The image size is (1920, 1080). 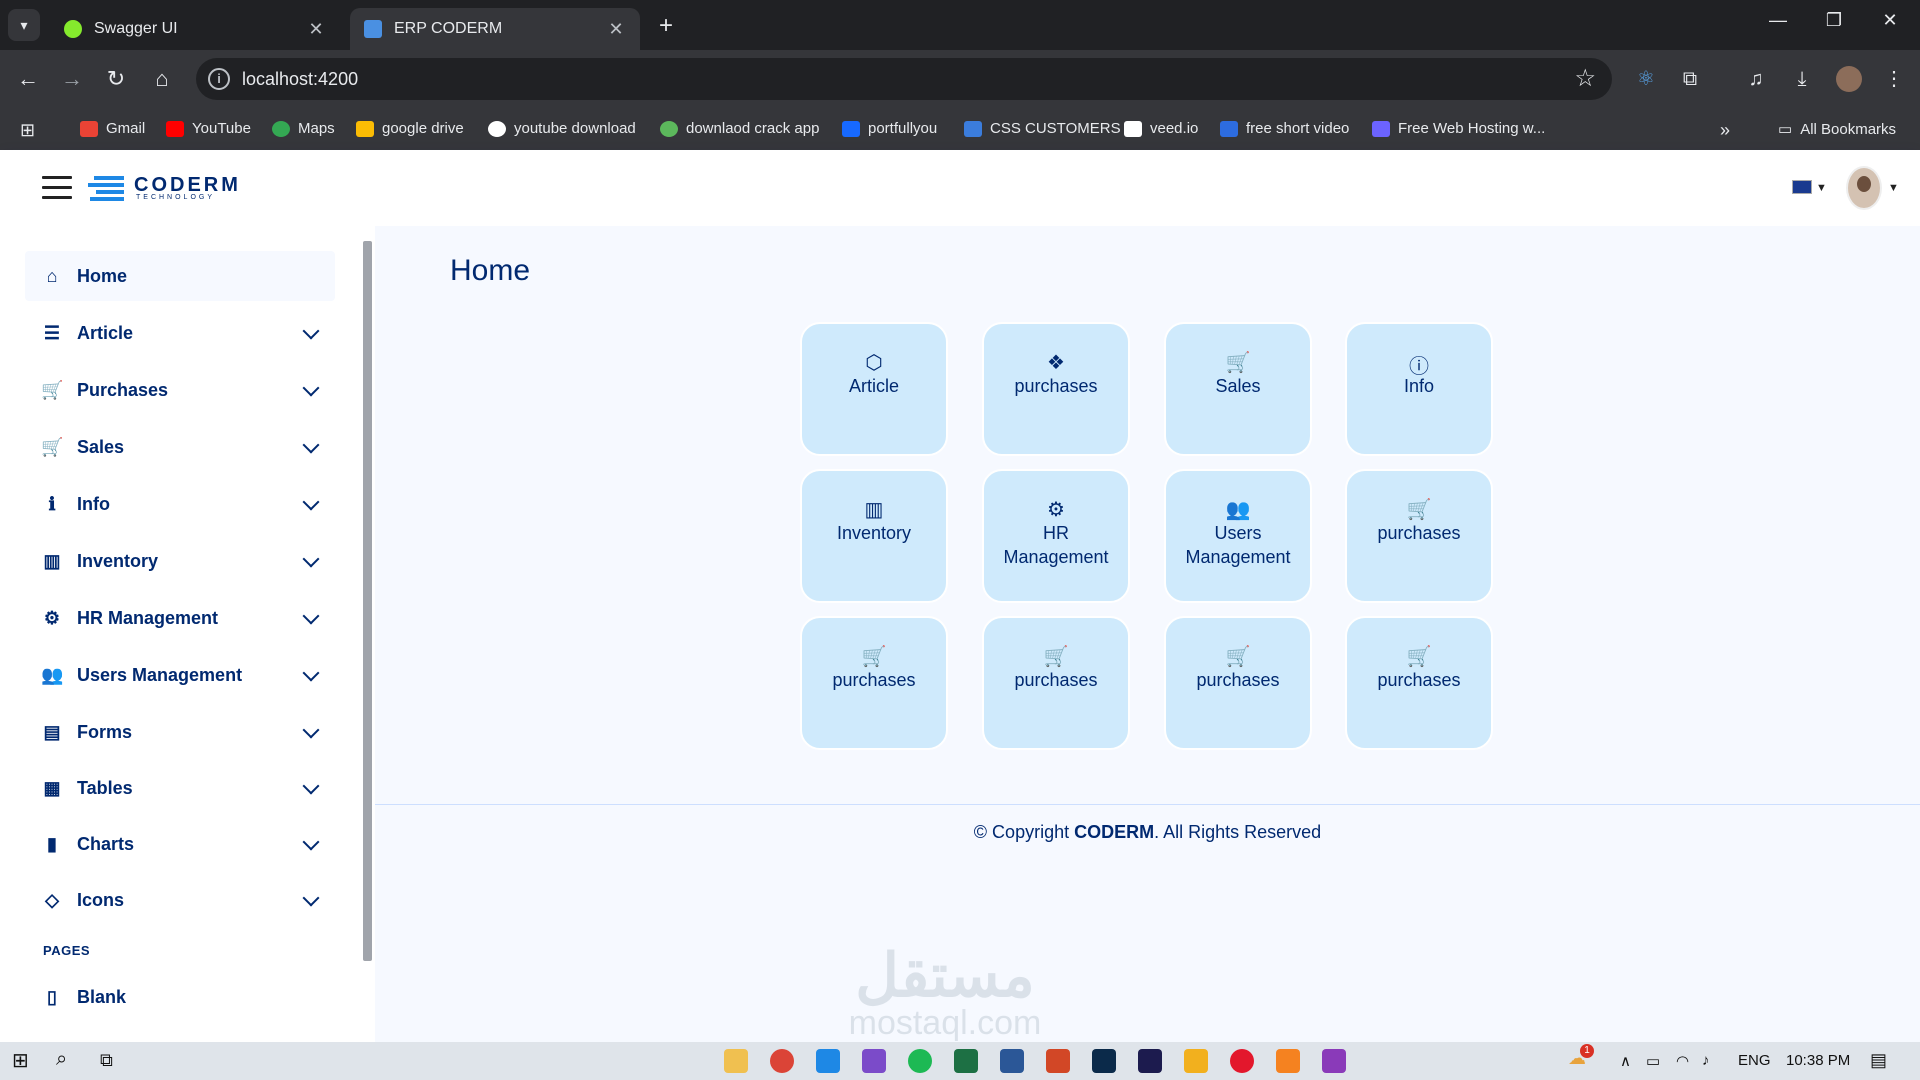 I want to click on utility-app-icon, so click(x=1196, y=1061).